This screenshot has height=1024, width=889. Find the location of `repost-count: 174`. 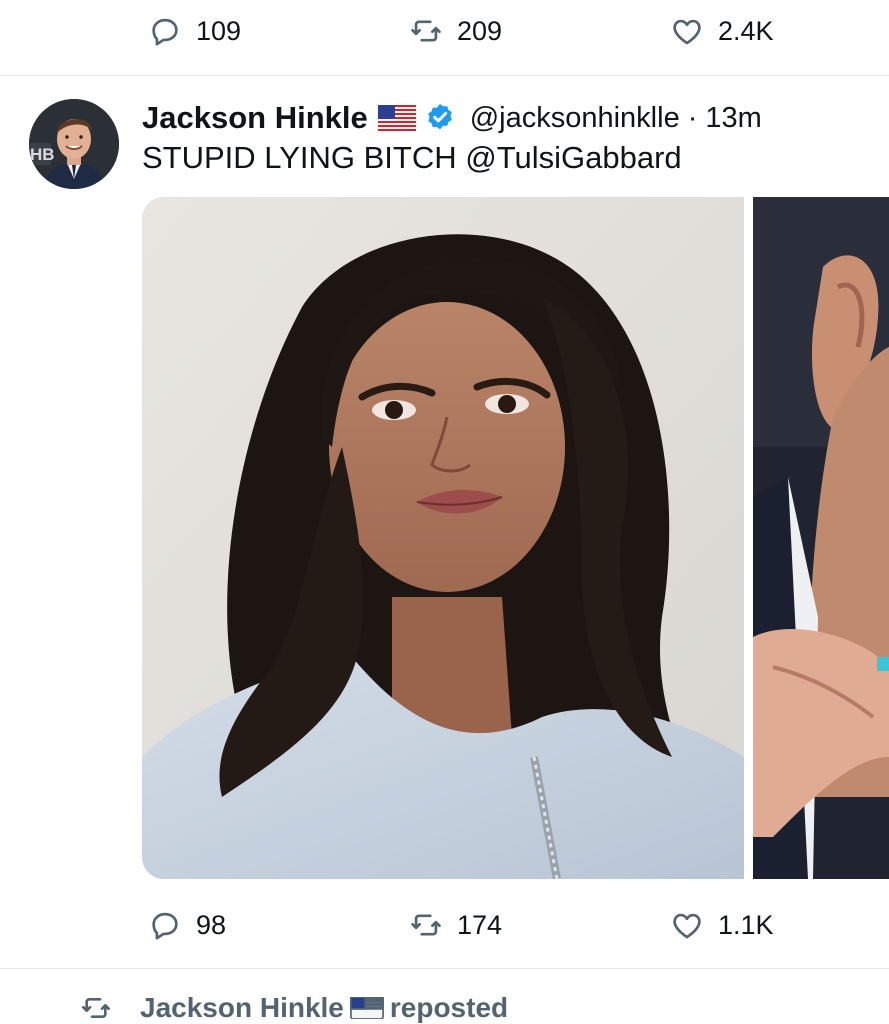

repost-count: 174 is located at coordinates (480, 924).